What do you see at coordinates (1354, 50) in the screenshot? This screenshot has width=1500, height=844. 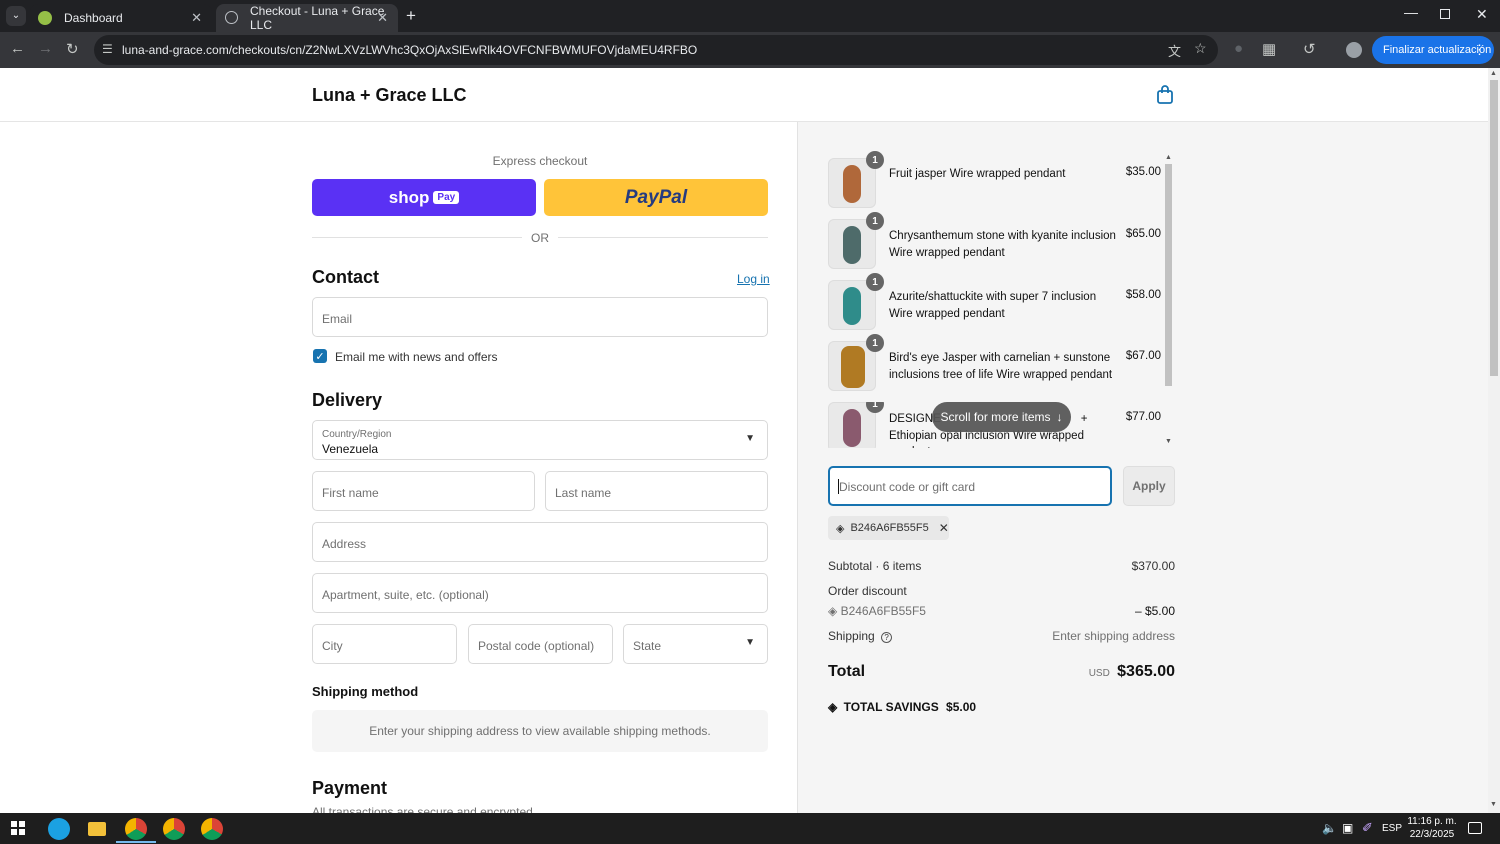 I see `profile-avatar` at bounding box center [1354, 50].